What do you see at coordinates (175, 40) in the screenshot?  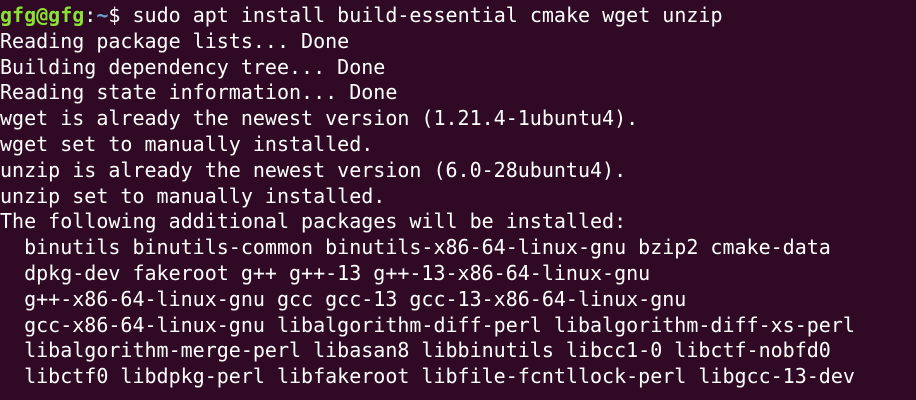 I see `output-line: Reading package lists... Done` at bounding box center [175, 40].